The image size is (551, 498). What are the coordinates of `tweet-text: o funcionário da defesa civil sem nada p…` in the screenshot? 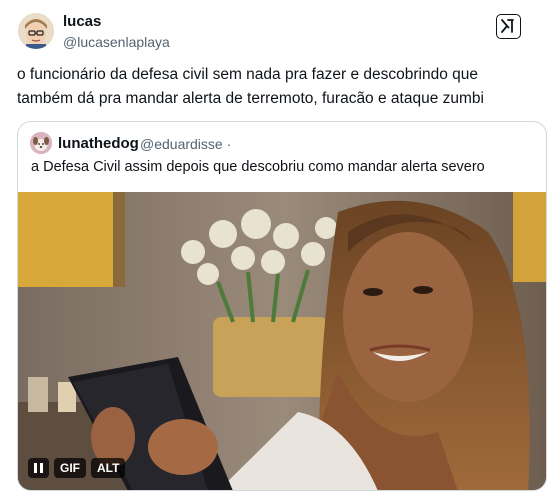 It's located at (250, 86).